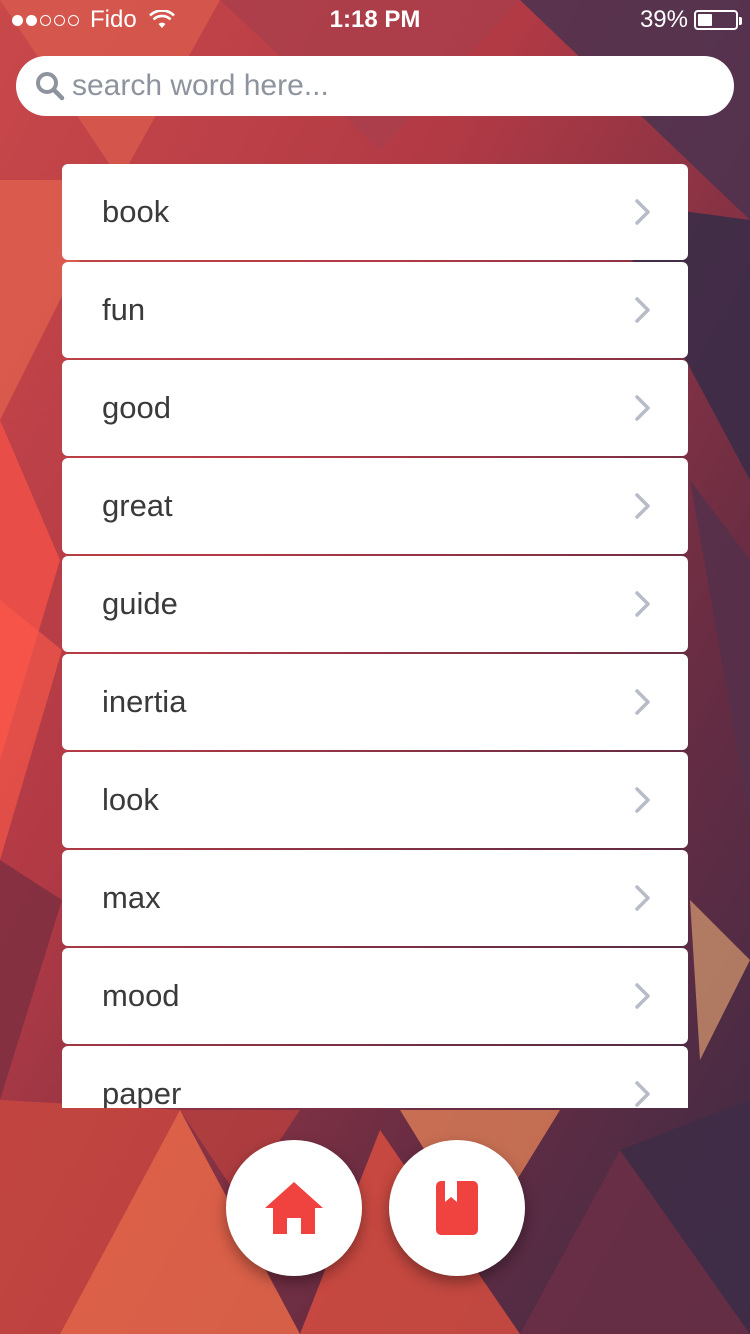 The image size is (750, 1334). I want to click on home-button, so click(294, 1208).